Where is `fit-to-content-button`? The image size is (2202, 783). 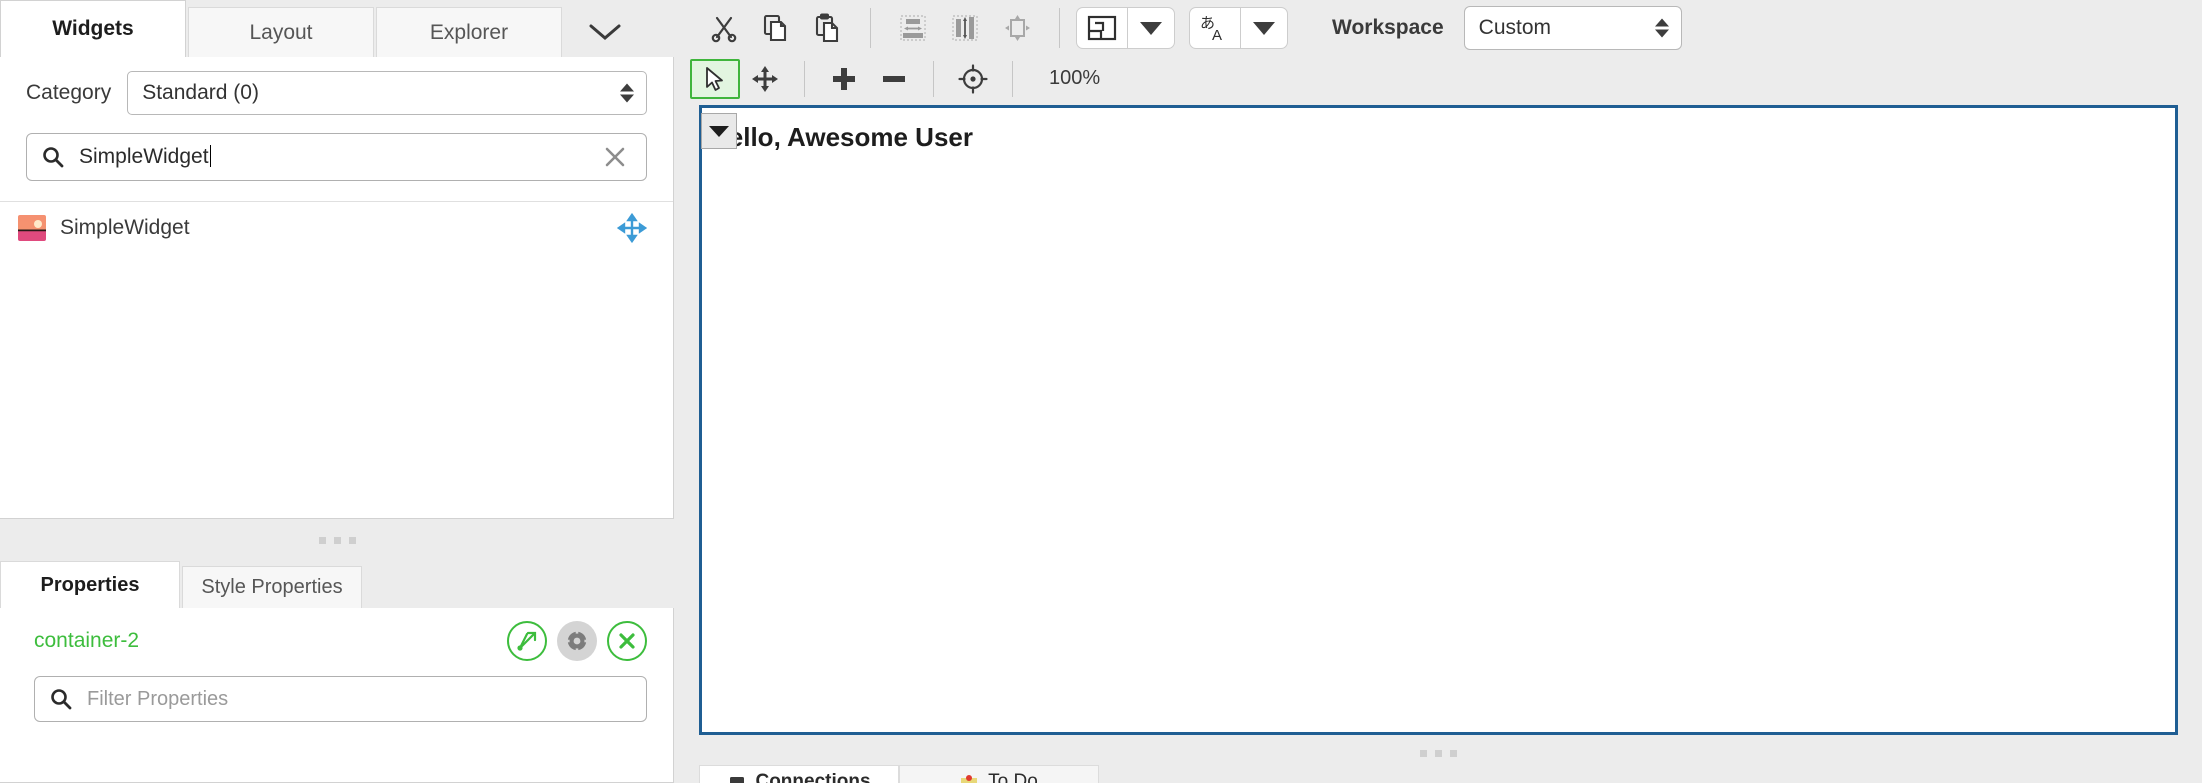 fit-to-content-button is located at coordinates (1017, 28).